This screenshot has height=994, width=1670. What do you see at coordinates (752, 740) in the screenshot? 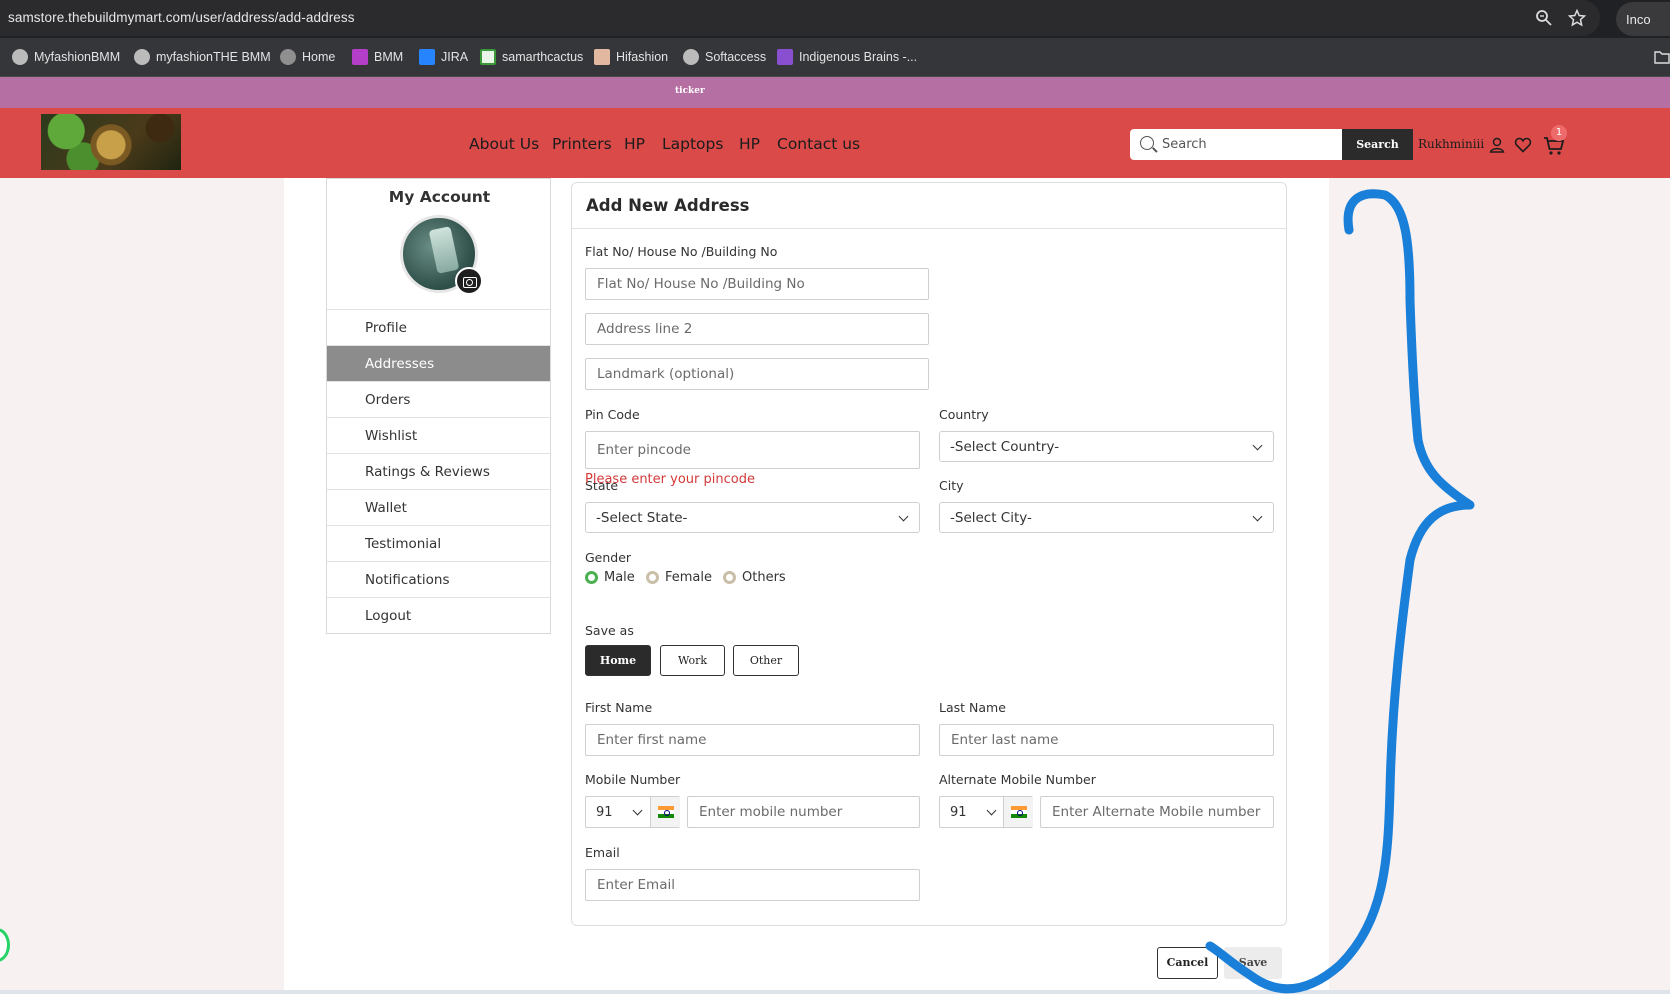
I see `first-name-input: Enter first name` at bounding box center [752, 740].